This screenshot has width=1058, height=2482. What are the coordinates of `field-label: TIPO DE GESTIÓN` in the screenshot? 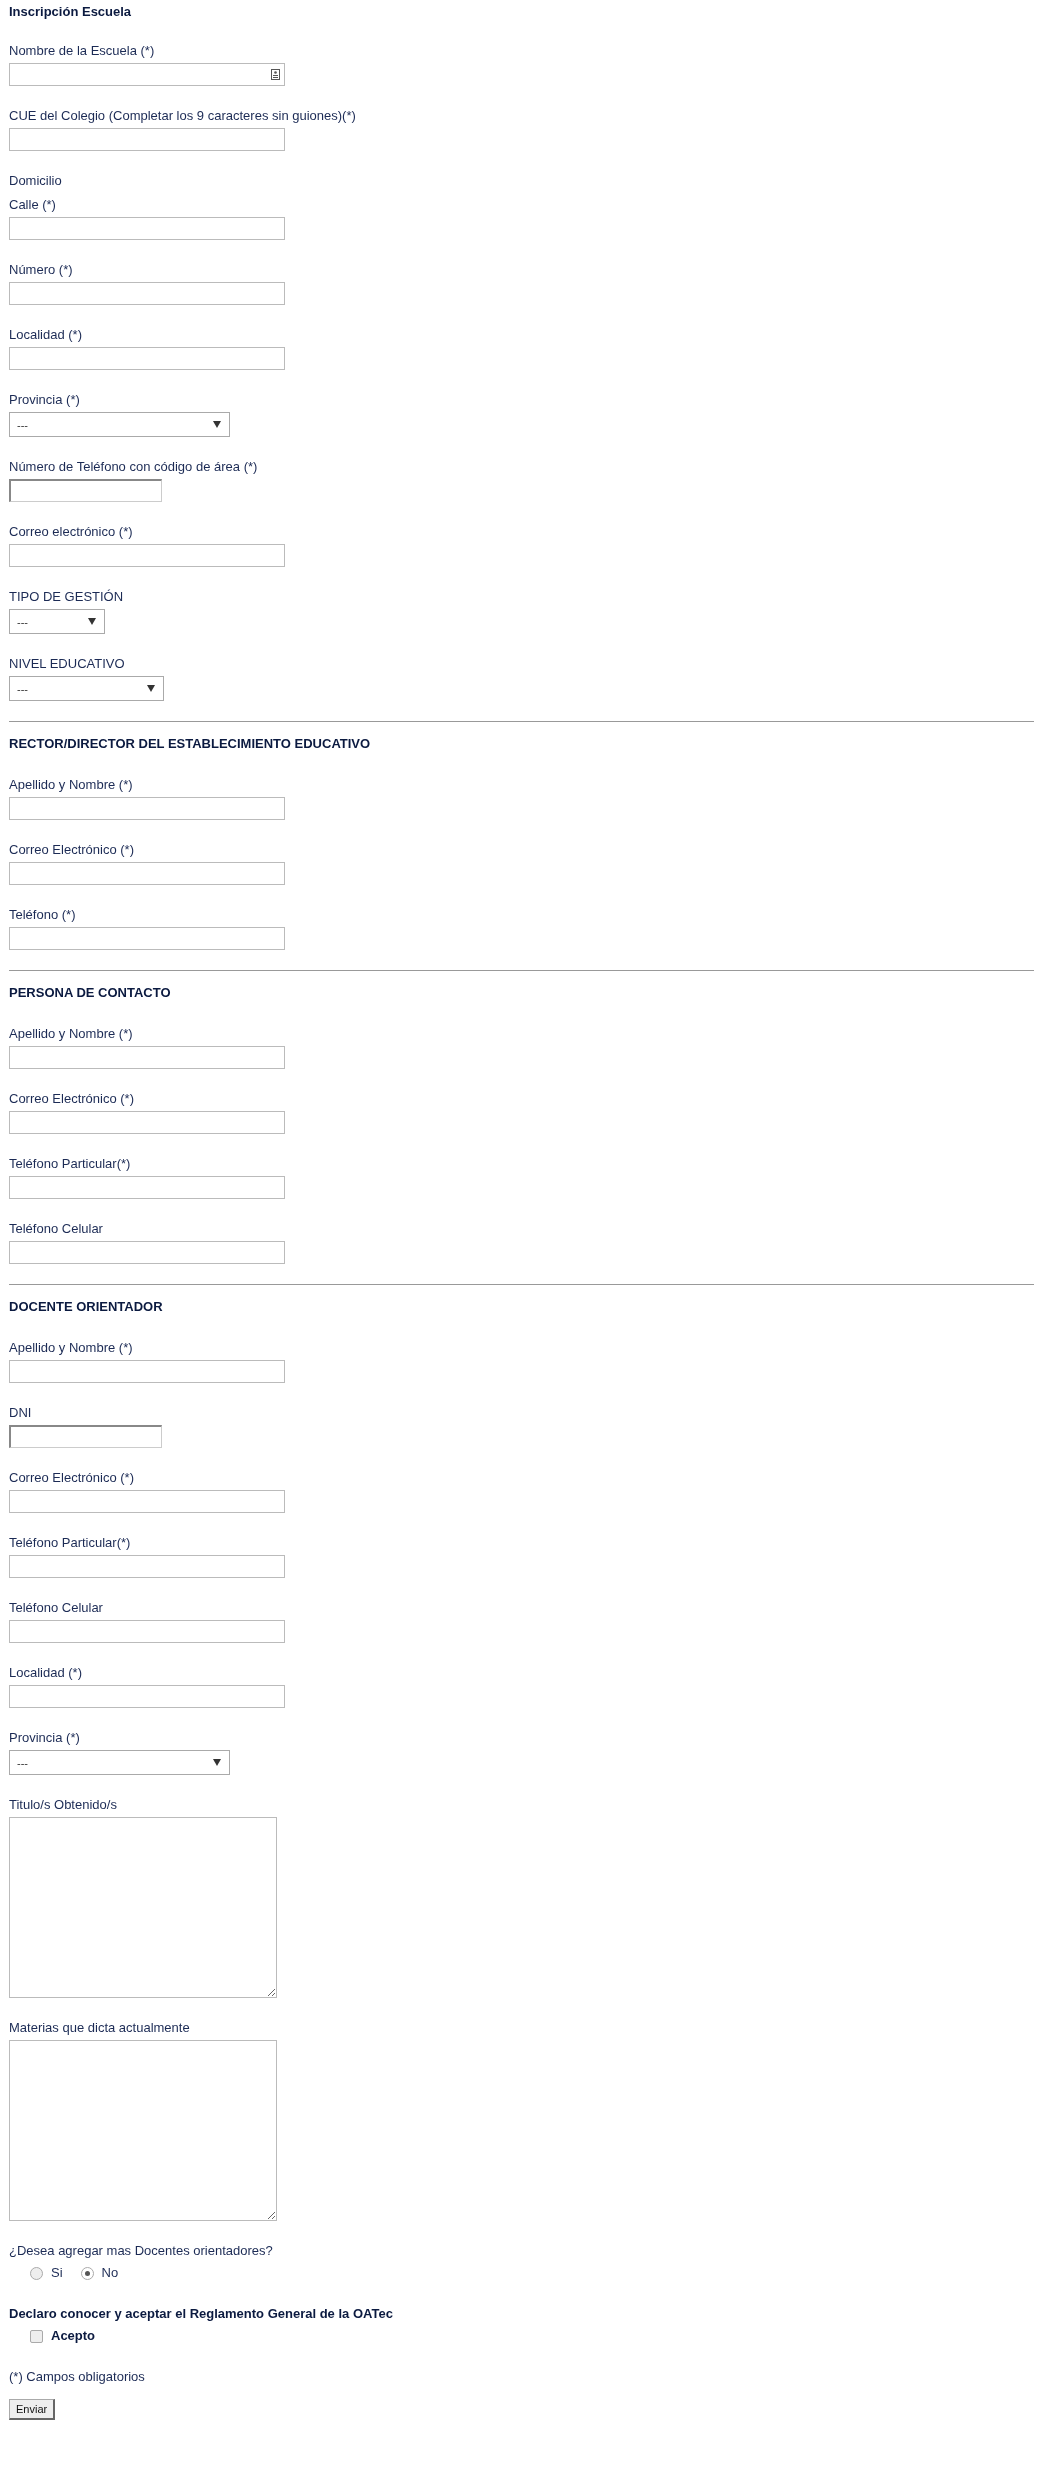 It's located at (67, 597).